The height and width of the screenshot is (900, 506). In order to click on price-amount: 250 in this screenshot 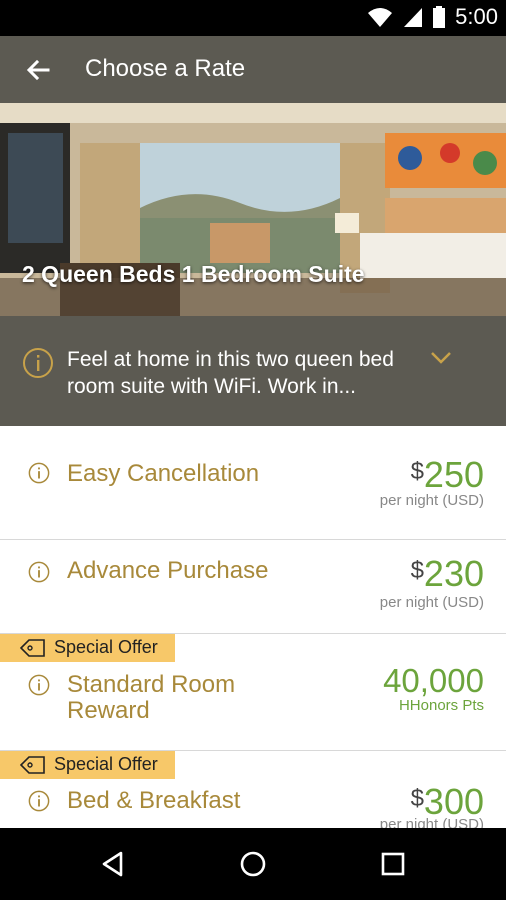, I will do `click(453, 474)`.